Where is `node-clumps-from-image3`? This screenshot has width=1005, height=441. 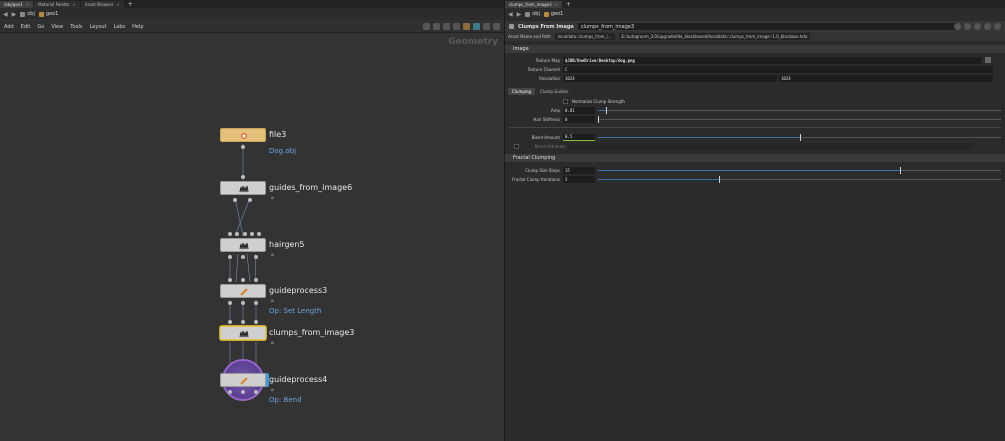 node-clumps-from-image3 is located at coordinates (243, 333).